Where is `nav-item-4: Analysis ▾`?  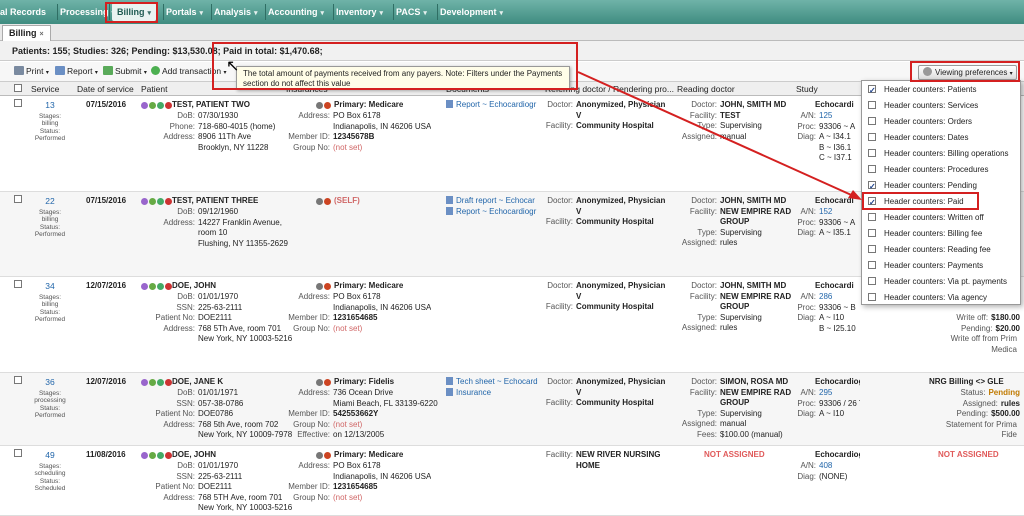
nav-item-4: Analysis ▾ is located at coordinates (236, 12).